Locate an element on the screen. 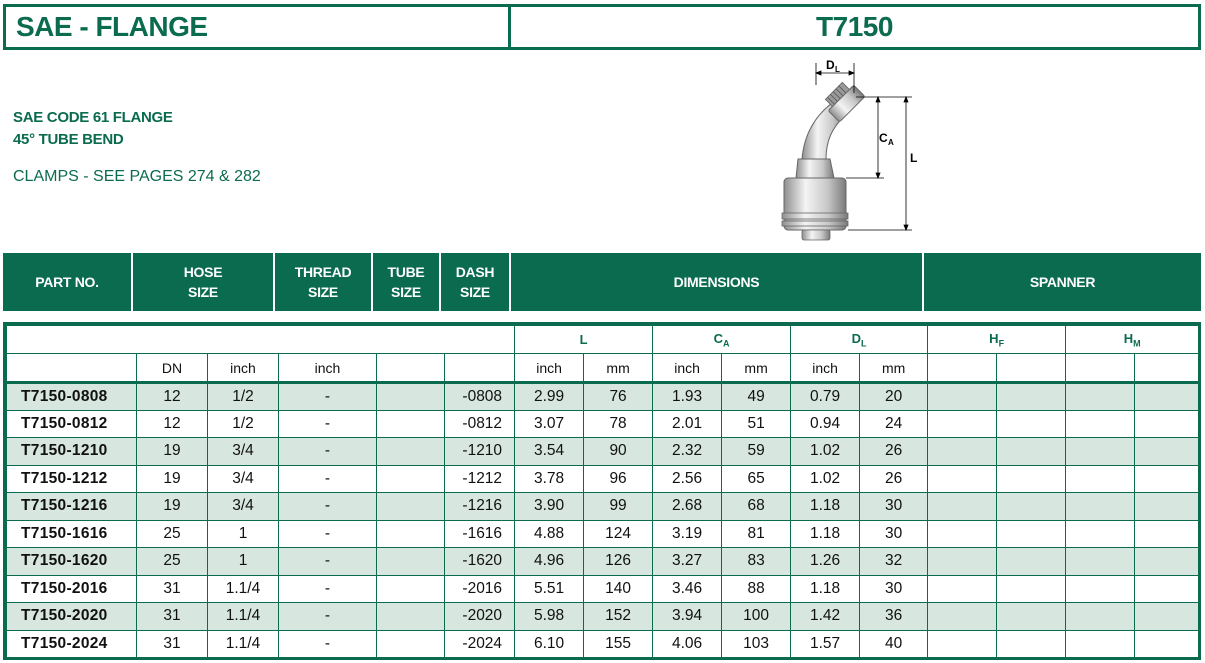 This screenshot has width=1205, height=663. header-dash-size-line2: SIZE is located at coordinates (475, 292).